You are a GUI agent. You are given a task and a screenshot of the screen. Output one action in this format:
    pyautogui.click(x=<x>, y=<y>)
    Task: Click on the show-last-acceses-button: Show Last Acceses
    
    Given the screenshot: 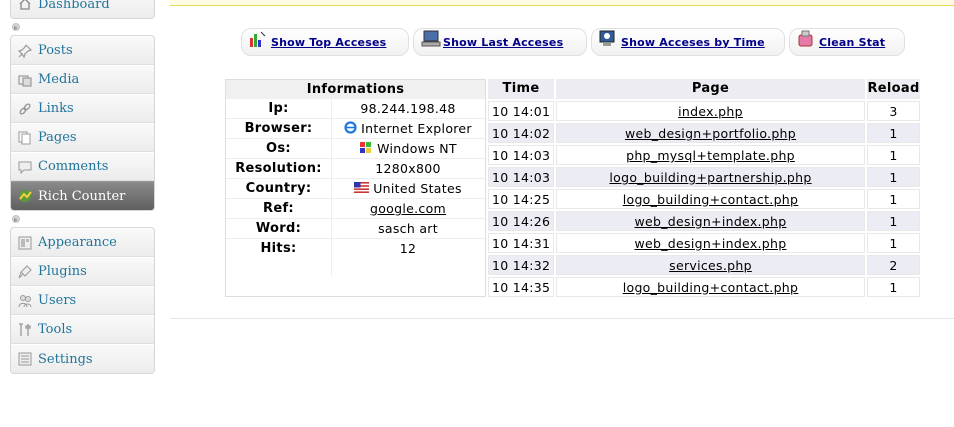 What is the action you would take?
    pyautogui.click(x=500, y=42)
    